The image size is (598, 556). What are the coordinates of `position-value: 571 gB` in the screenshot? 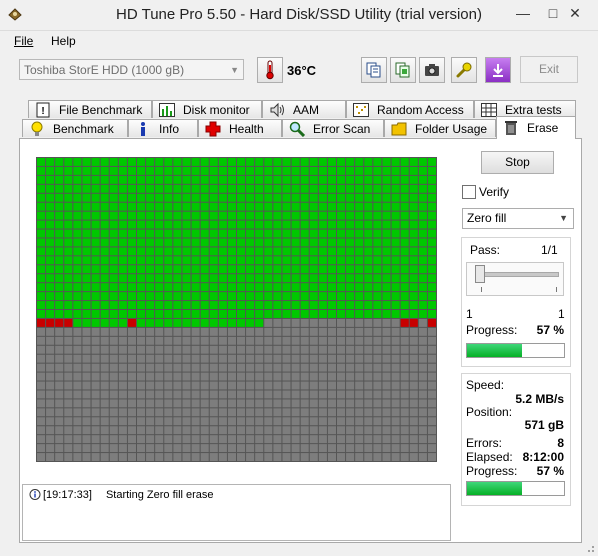 It's located at (544, 425).